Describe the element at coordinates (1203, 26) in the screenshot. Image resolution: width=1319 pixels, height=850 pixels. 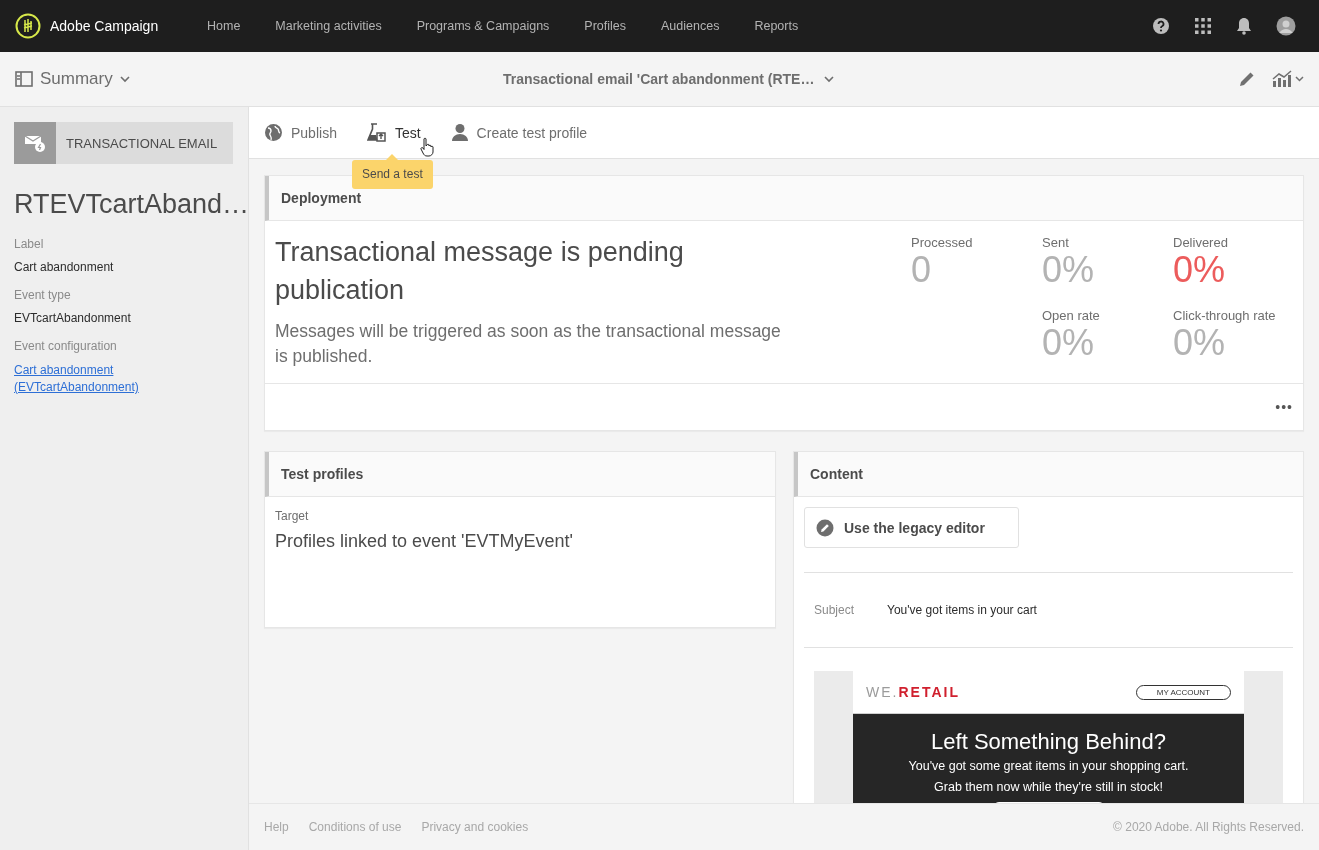
I see `apps-grid-icon` at that location.